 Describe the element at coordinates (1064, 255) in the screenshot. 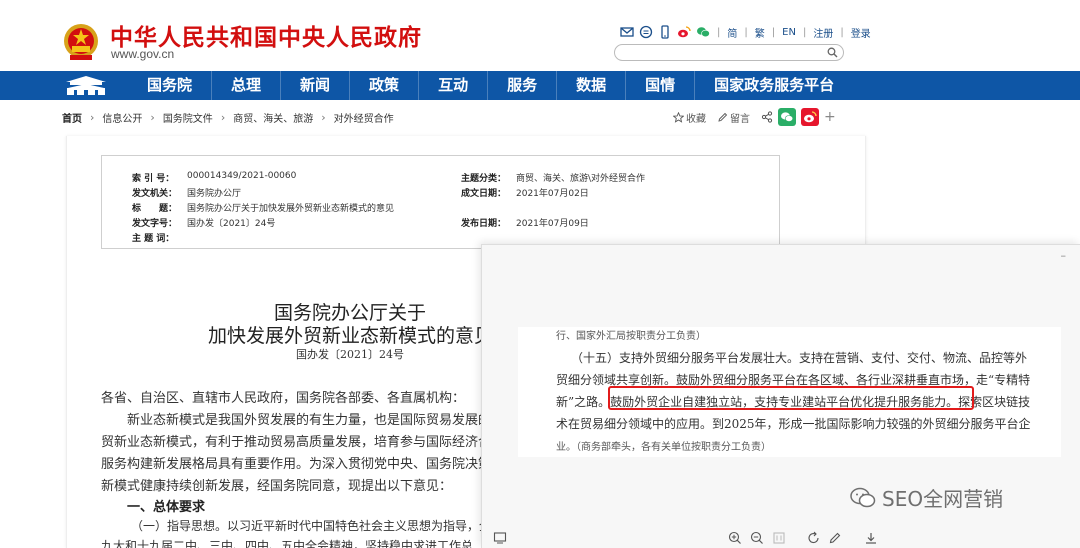

I see `minimize-button: –` at that location.